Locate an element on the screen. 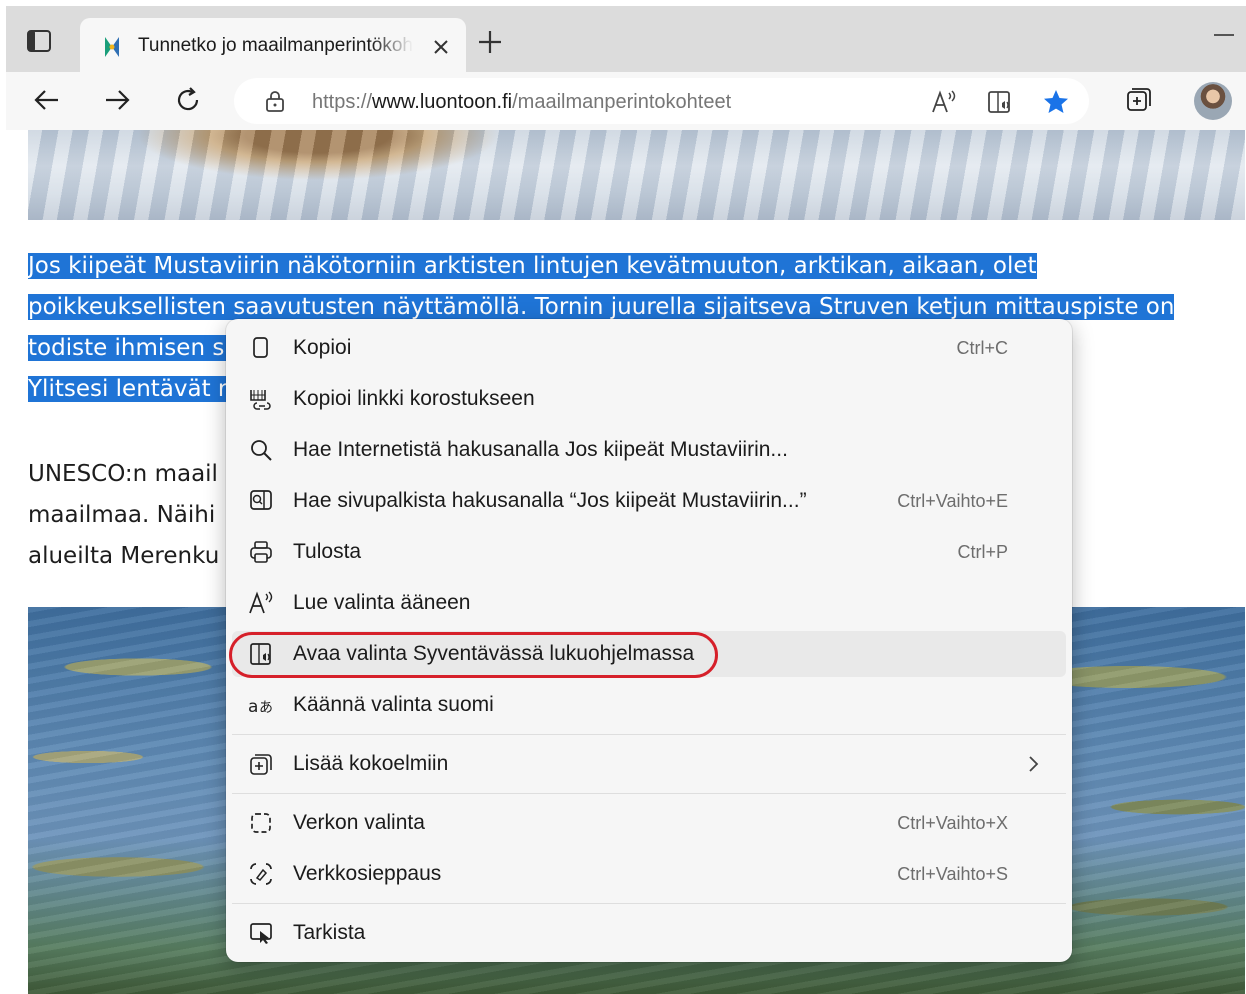  tab-actions-icon is located at coordinates (39, 41).